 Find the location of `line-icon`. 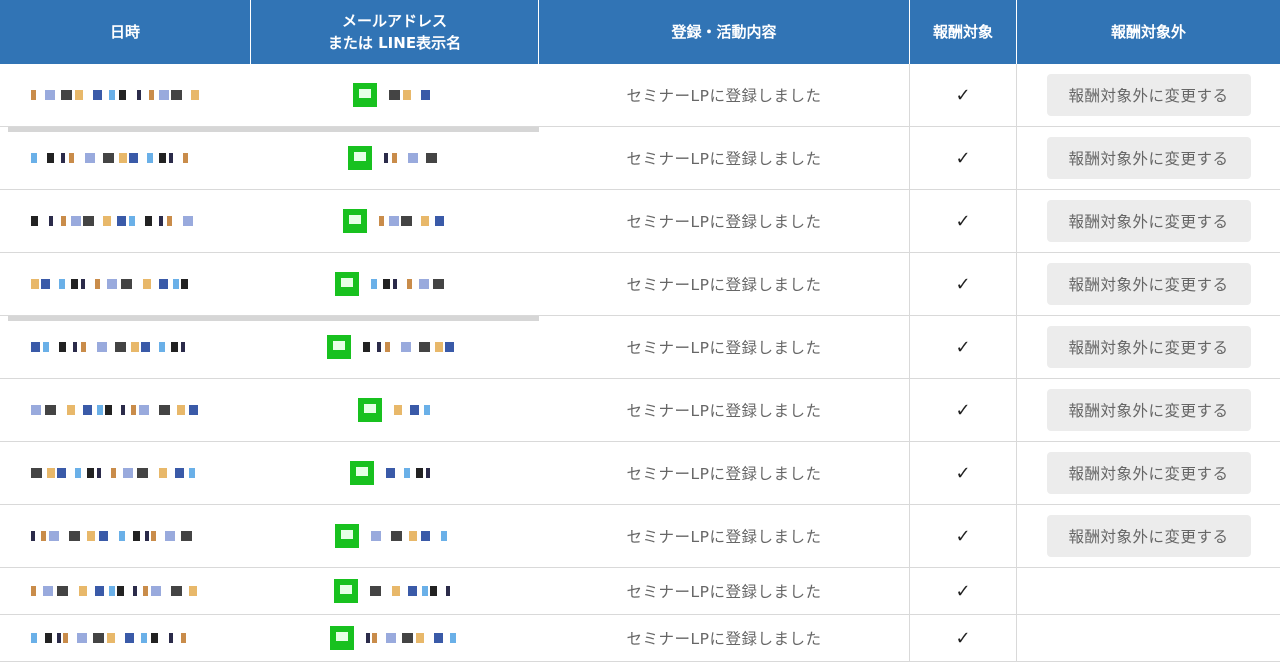

line-icon is located at coordinates (347, 536).